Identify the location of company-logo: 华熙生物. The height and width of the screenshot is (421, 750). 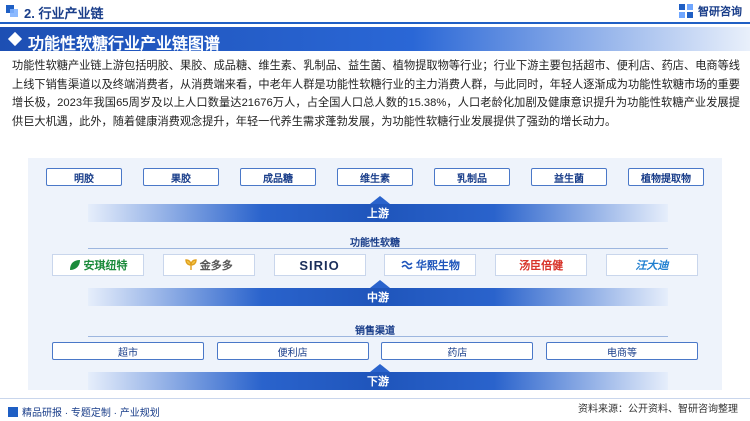
(430, 265).